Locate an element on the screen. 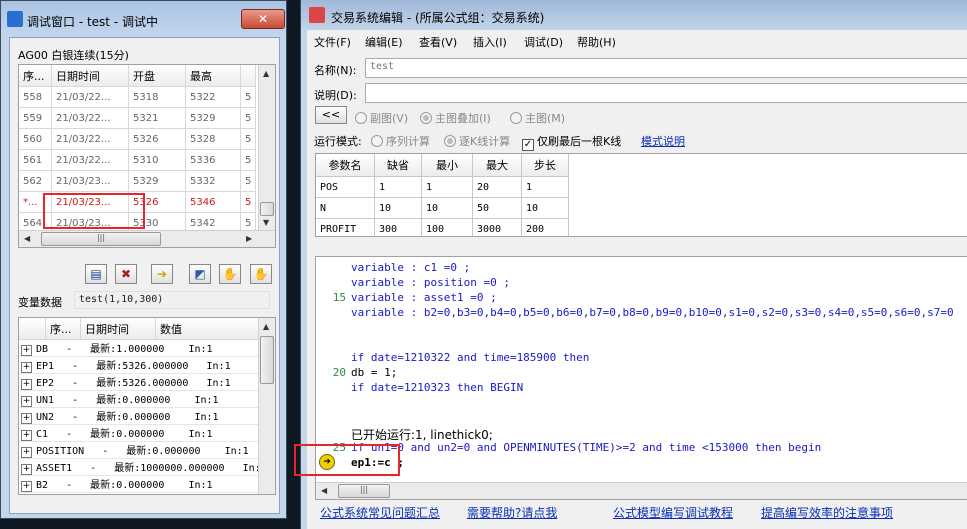 This screenshot has height=529, width=967. name-field: test is located at coordinates (666, 68).